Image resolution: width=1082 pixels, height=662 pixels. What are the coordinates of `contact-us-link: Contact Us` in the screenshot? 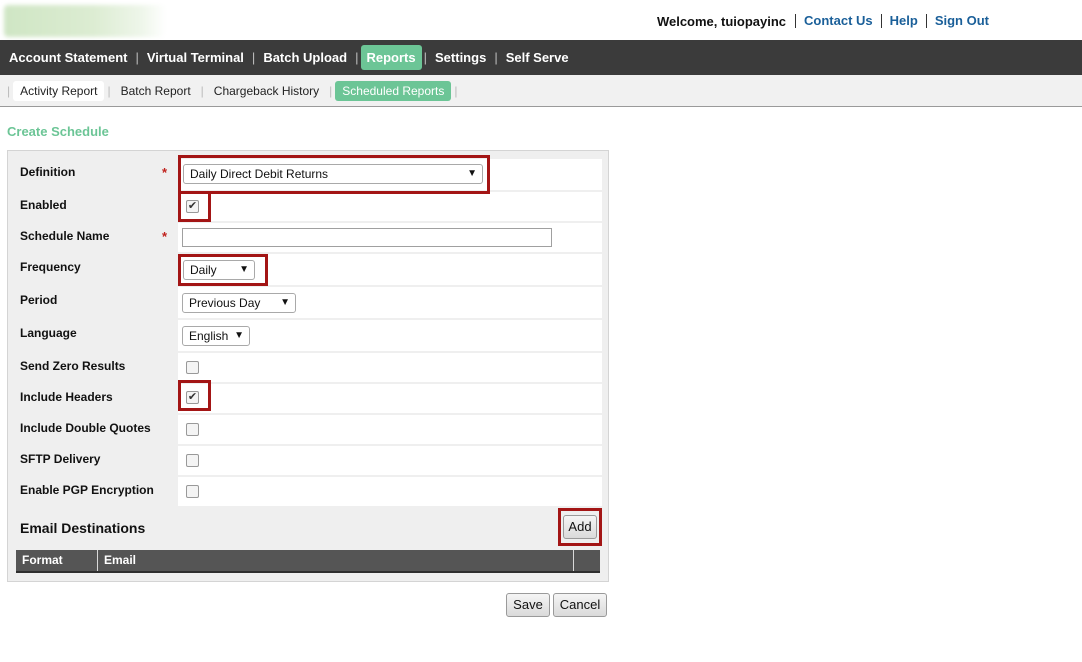 It's located at (838, 21).